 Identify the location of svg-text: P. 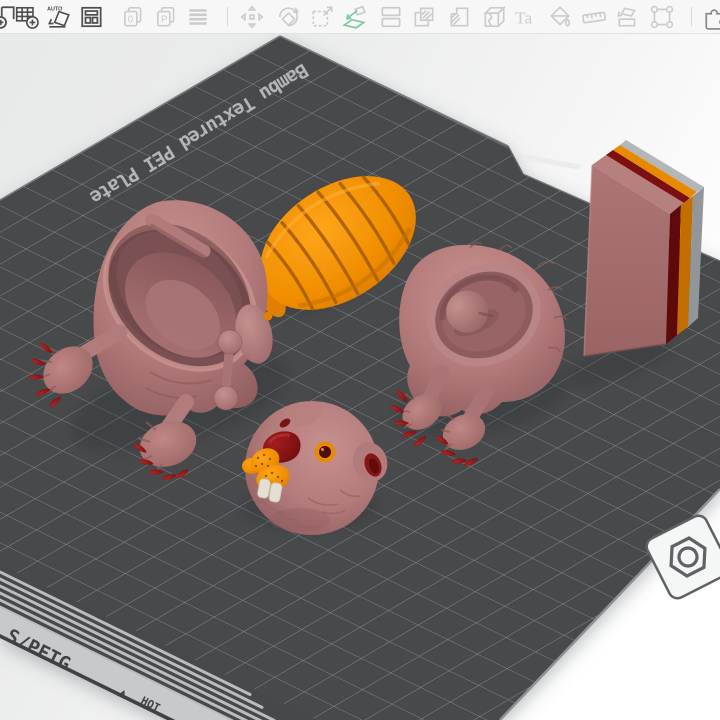
(164, 20).